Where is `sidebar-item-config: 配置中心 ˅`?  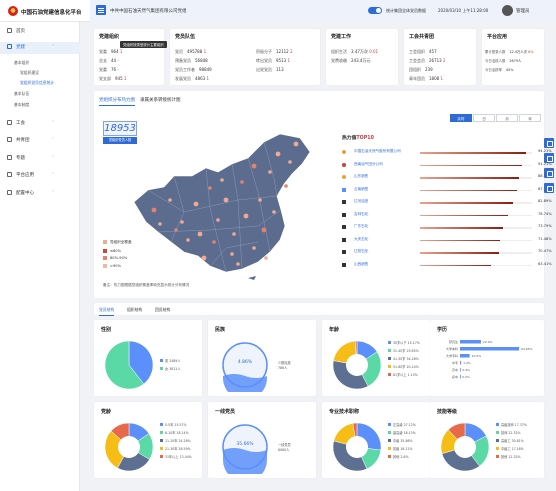 sidebar-item-config: 配置中心 ˅ is located at coordinates (40, 194).